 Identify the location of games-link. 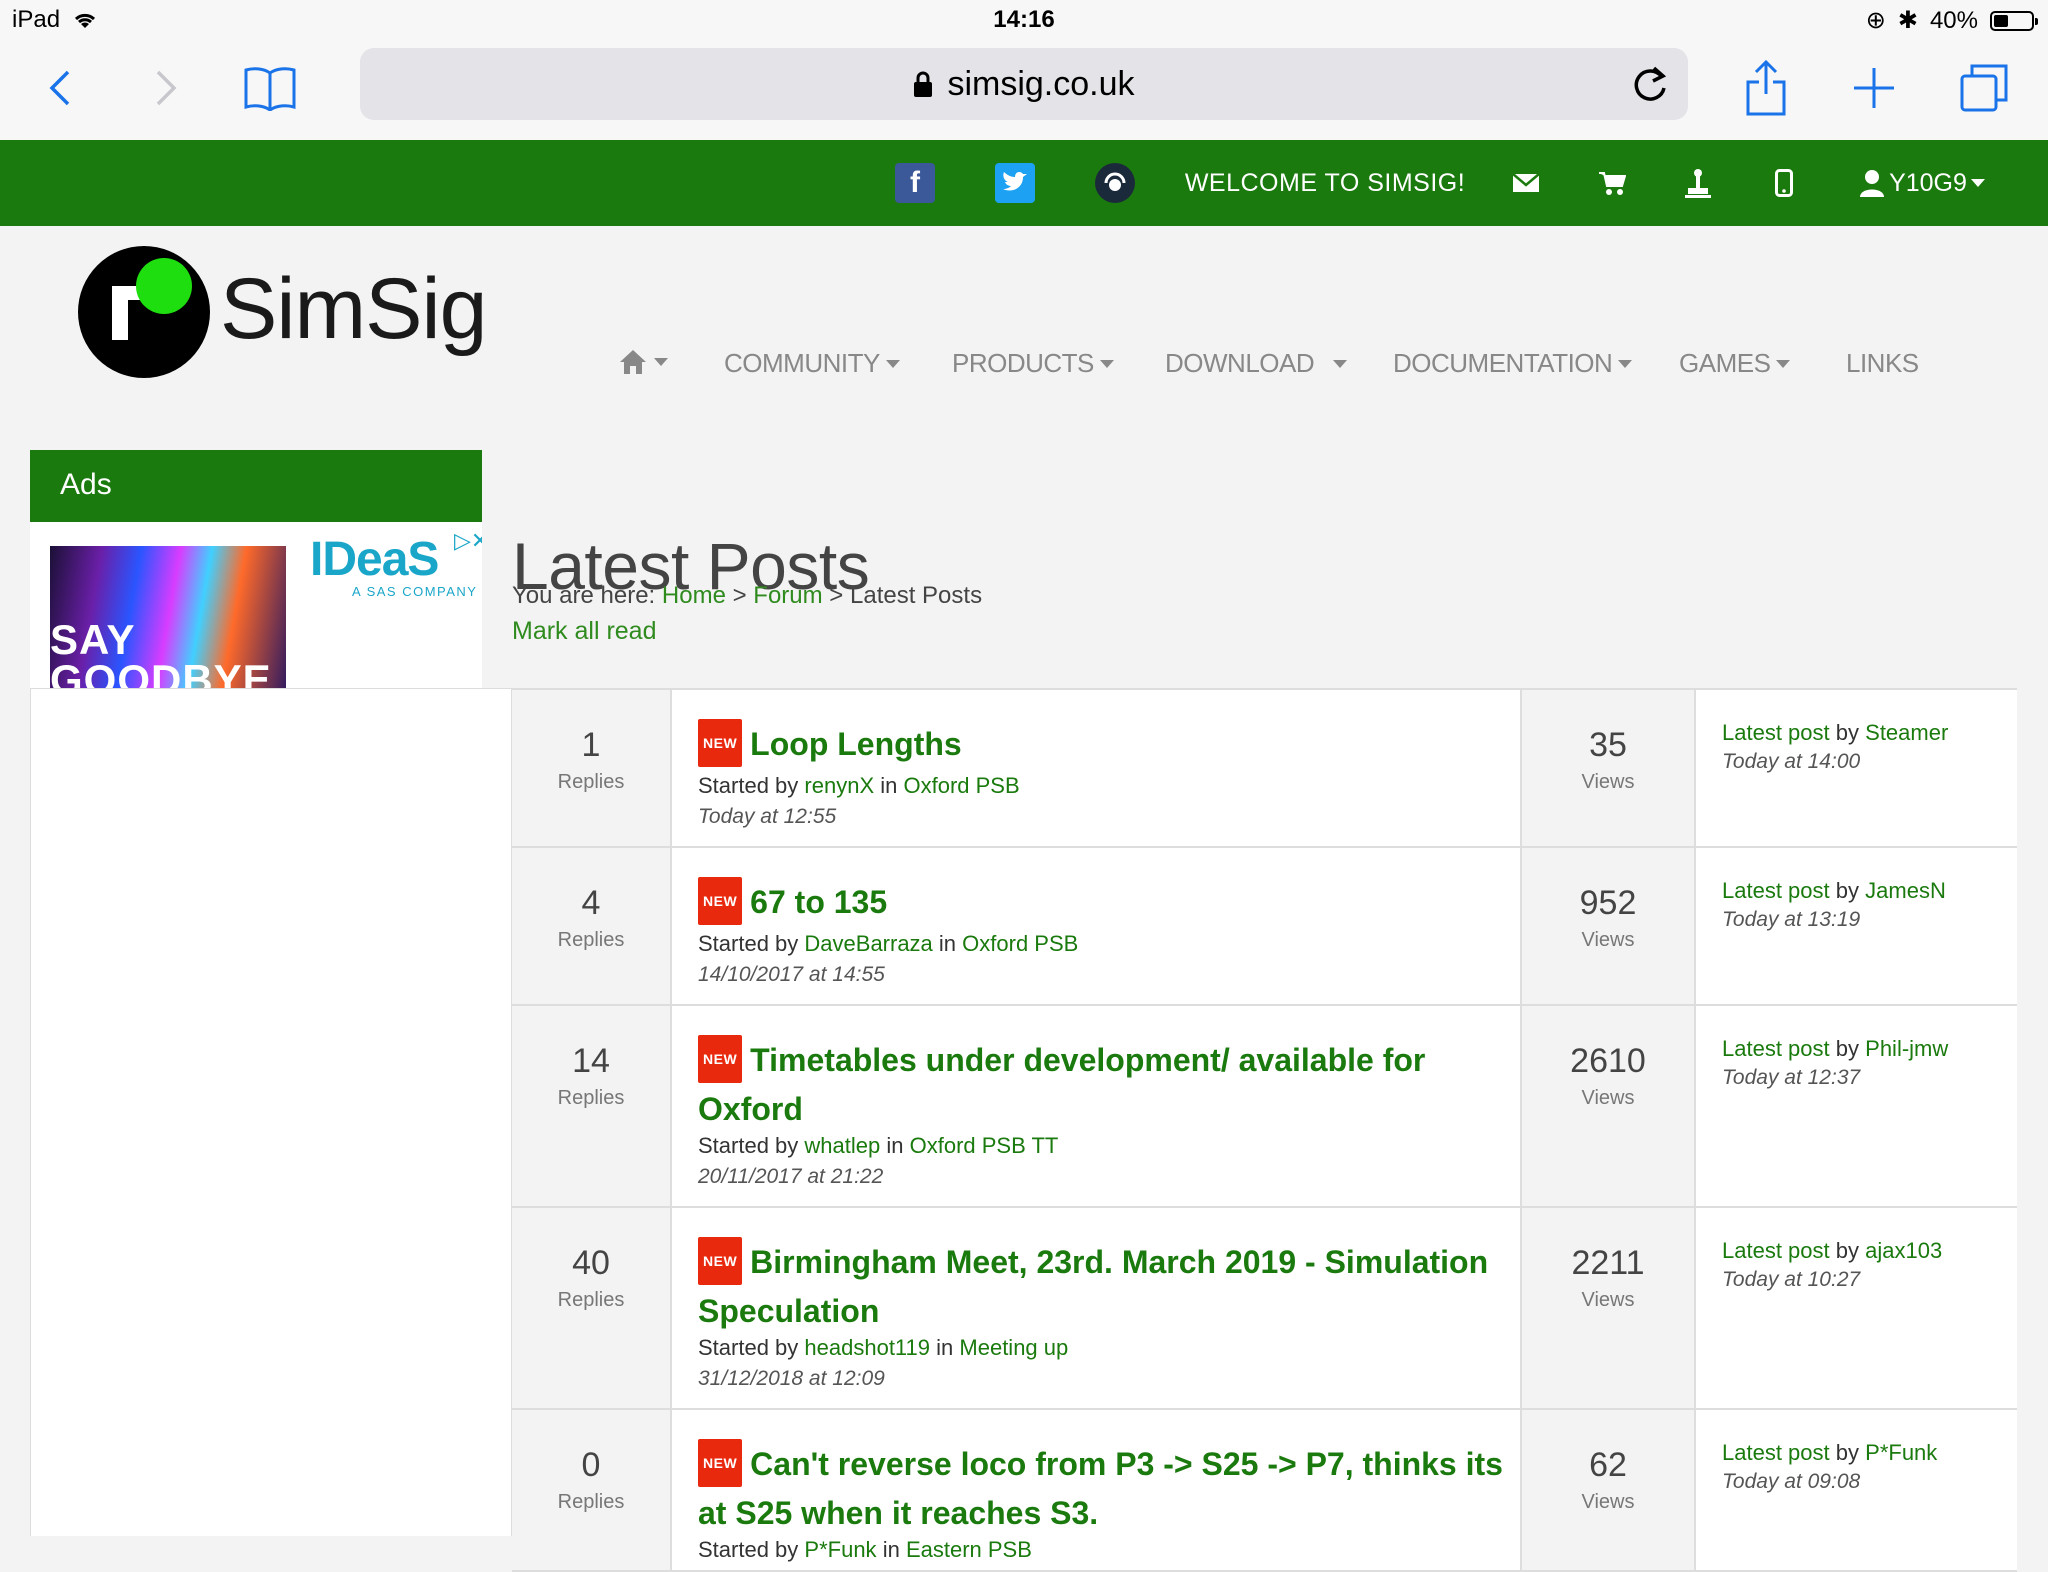
(1698, 183).